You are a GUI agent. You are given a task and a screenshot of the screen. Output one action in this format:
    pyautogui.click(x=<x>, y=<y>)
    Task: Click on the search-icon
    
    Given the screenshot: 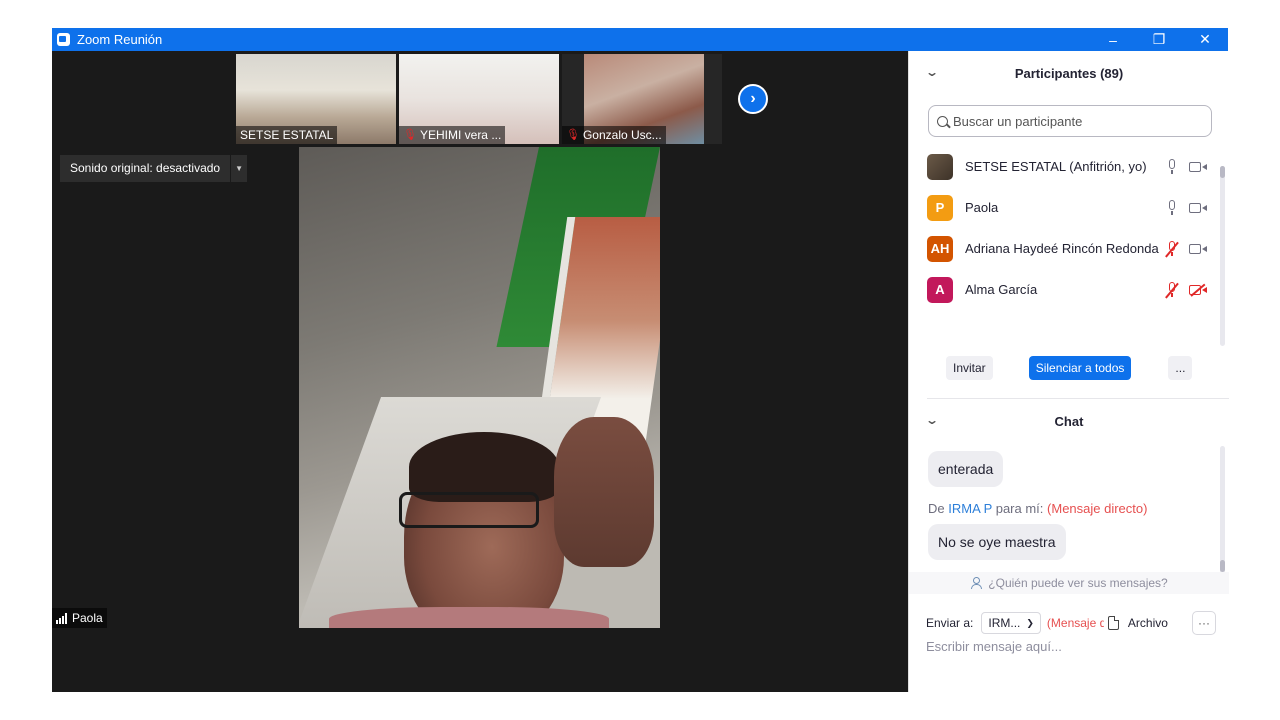 What is the action you would take?
    pyautogui.click(x=942, y=121)
    